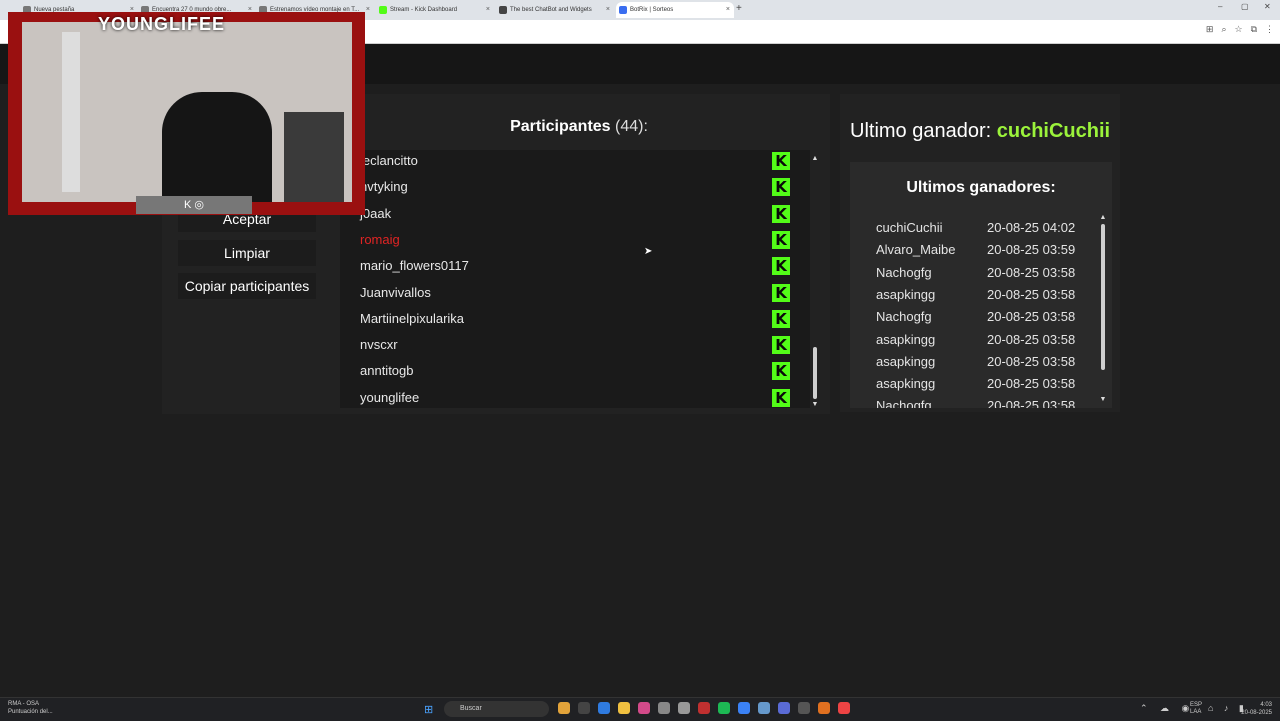  Describe the element at coordinates (575, 295) in the screenshot. I see `participant-row: Juanvivallos K` at that location.